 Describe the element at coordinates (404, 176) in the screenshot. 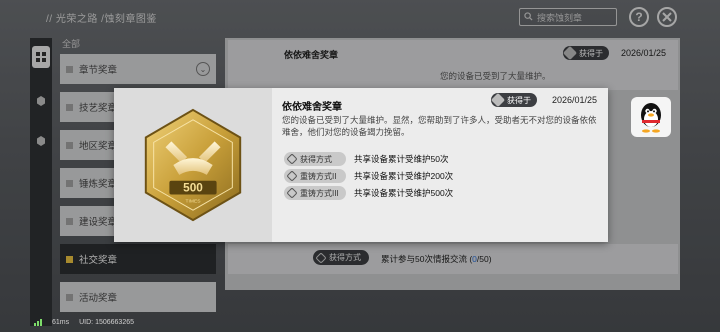

I see `method-text: 共享设备累计受维护200次` at that location.